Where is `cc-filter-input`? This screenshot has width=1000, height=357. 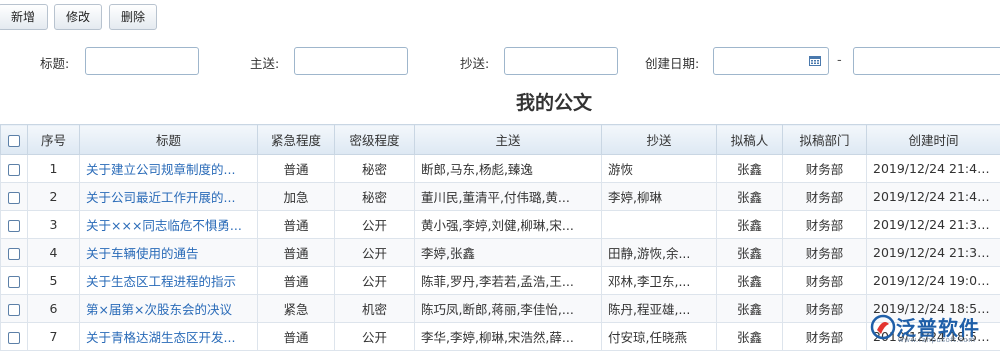 cc-filter-input is located at coordinates (561, 61).